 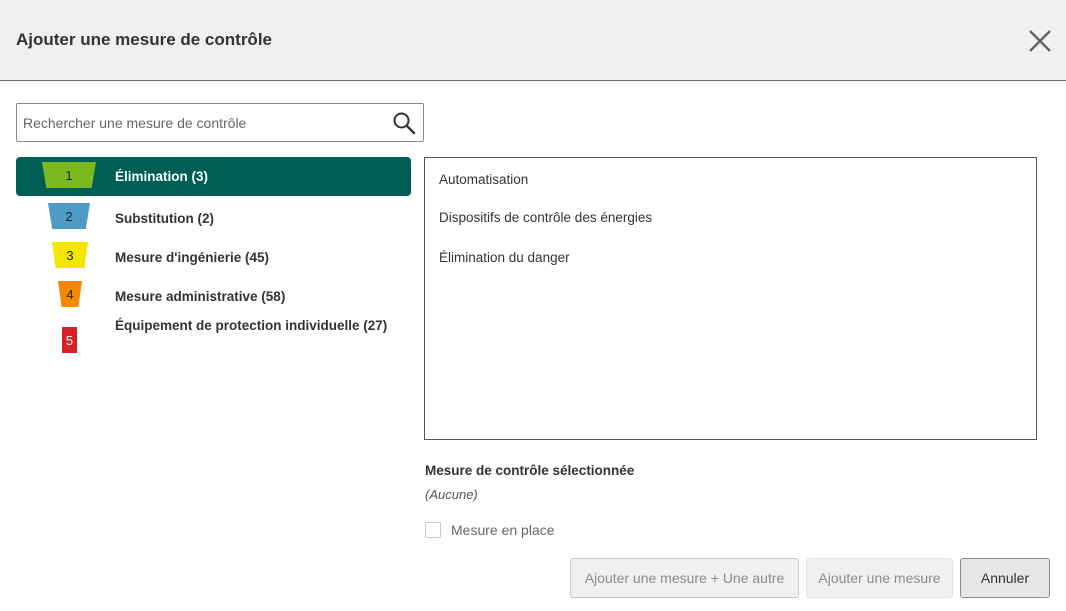 I want to click on category-label: Élimination (3), so click(x=162, y=176).